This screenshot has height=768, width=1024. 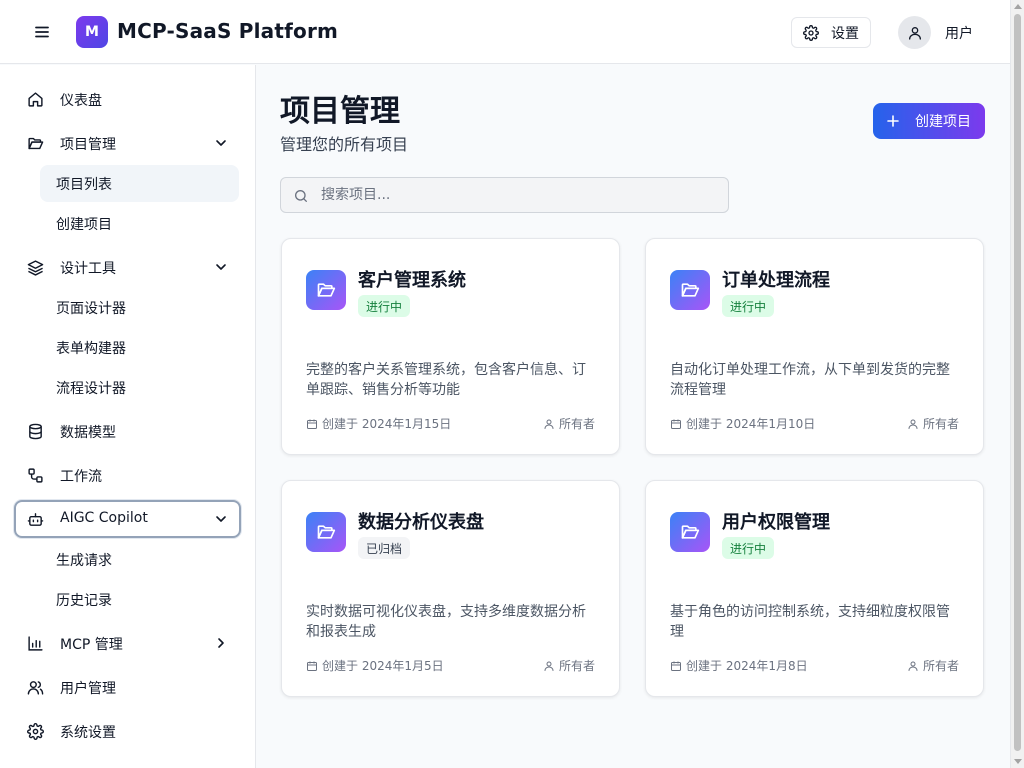 I want to click on created-date-text: 创建于 2024年1月5日, so click(x=383, y=666).